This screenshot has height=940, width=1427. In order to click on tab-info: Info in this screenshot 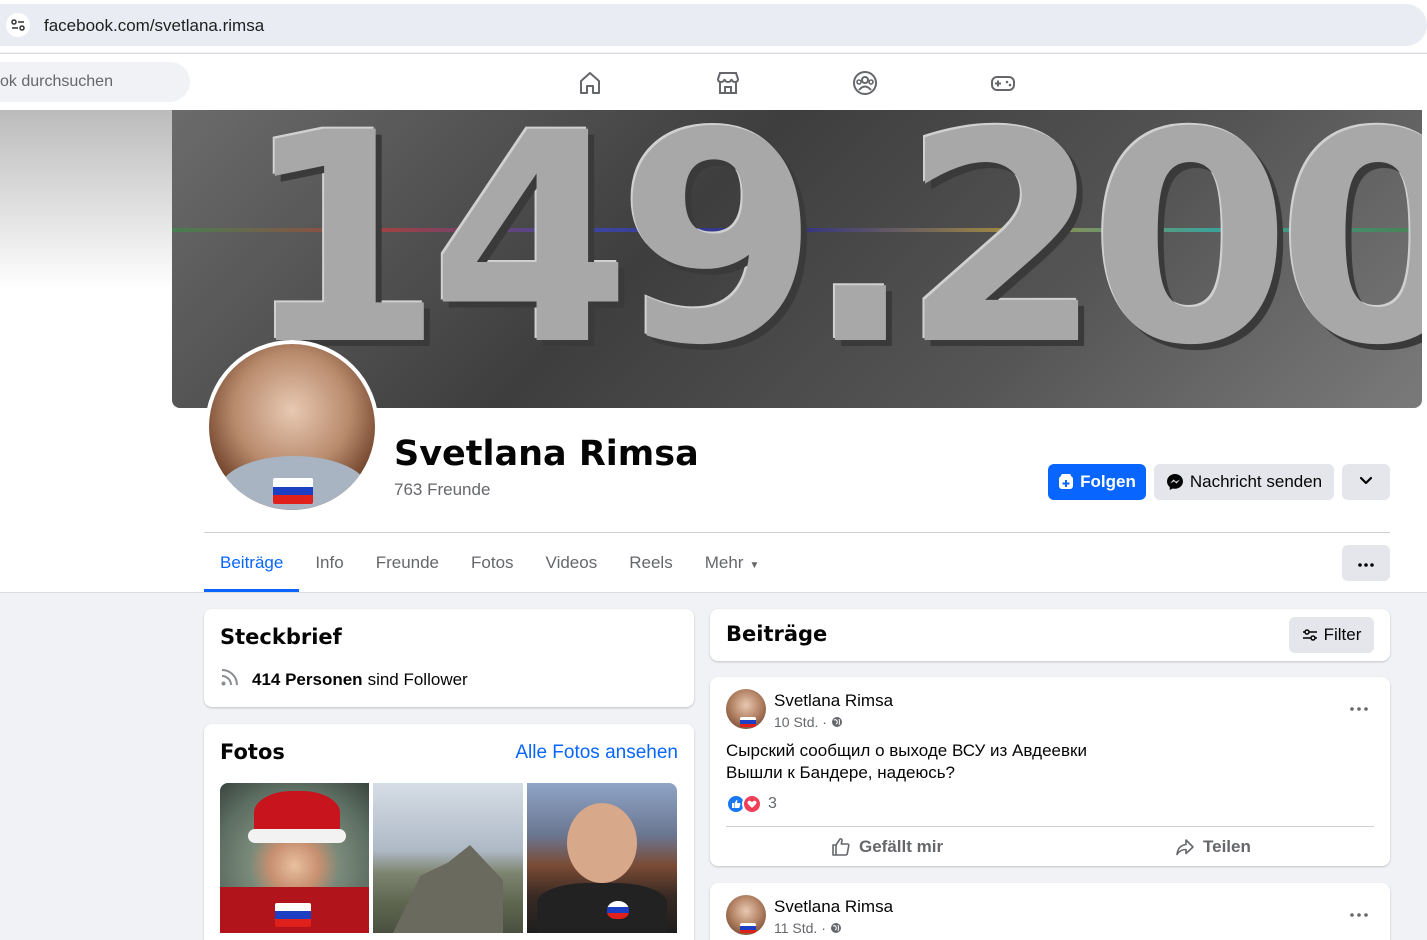, I will do `click(329, 564)`.